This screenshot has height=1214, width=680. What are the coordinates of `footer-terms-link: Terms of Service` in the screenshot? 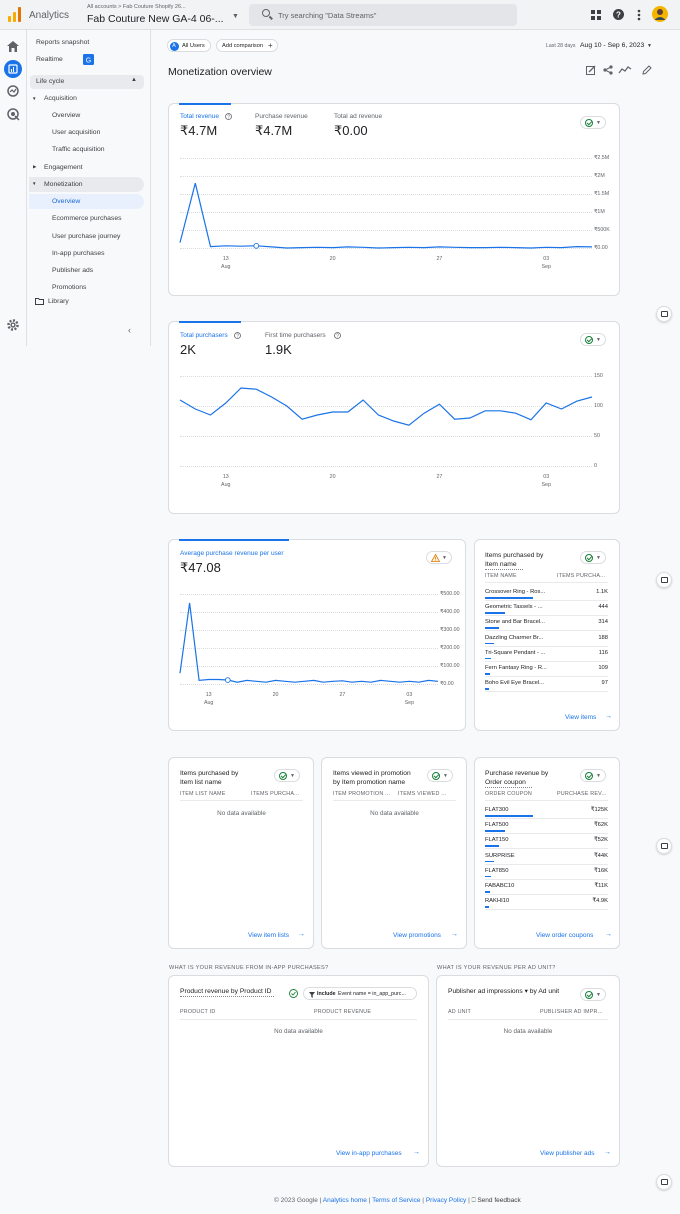 It's located at (396, 1200).